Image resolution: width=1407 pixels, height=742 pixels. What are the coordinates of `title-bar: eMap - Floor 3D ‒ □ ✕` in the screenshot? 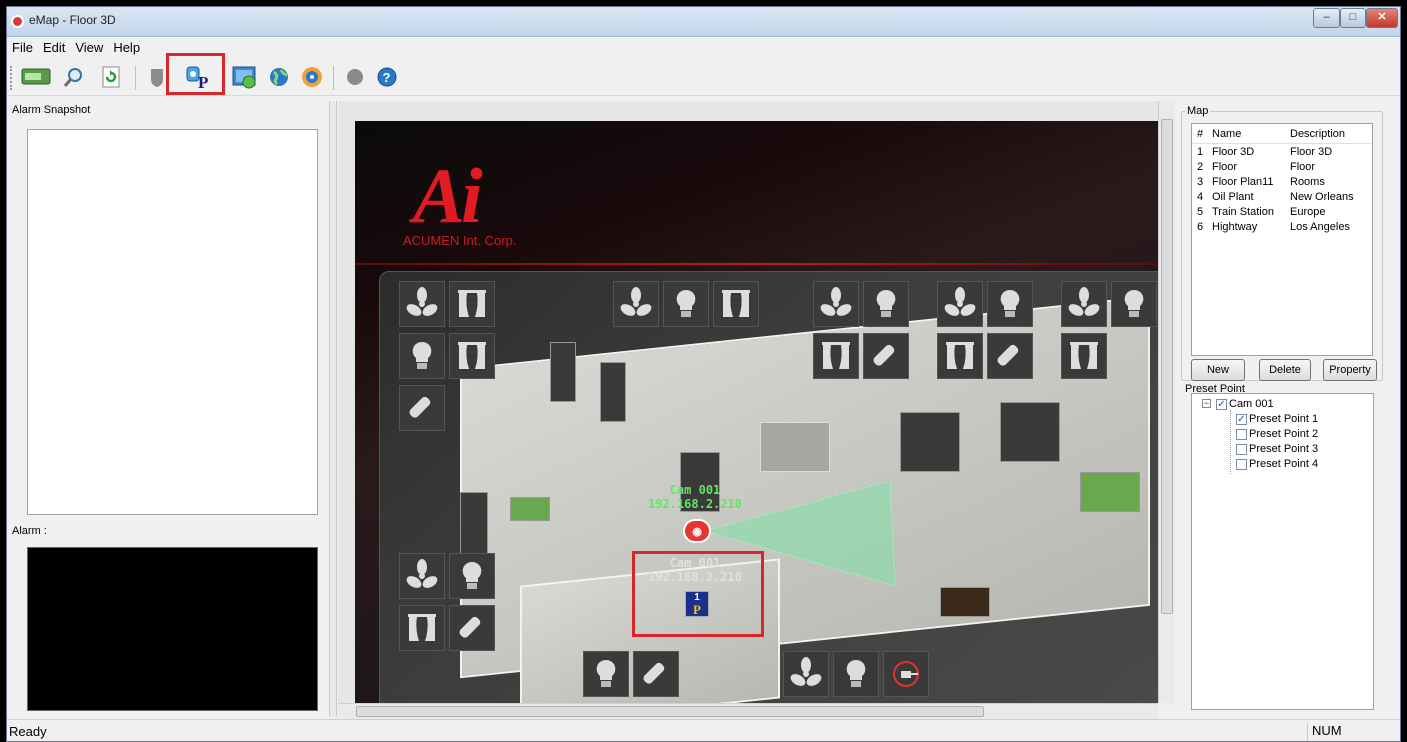 It's located at (703, 22).